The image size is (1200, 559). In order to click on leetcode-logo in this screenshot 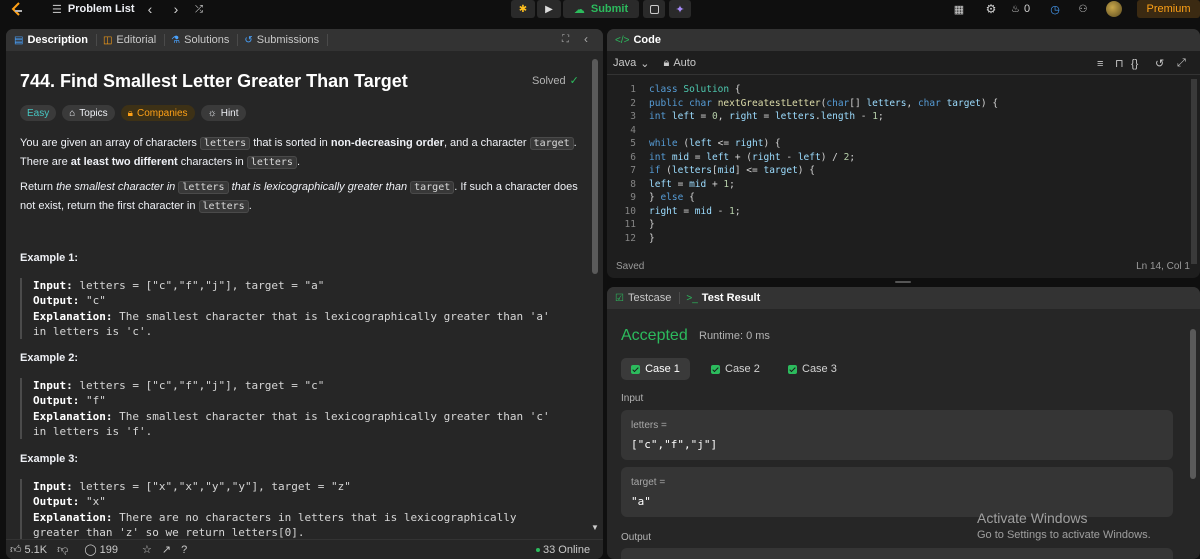, I will do `click(17, 9)`.